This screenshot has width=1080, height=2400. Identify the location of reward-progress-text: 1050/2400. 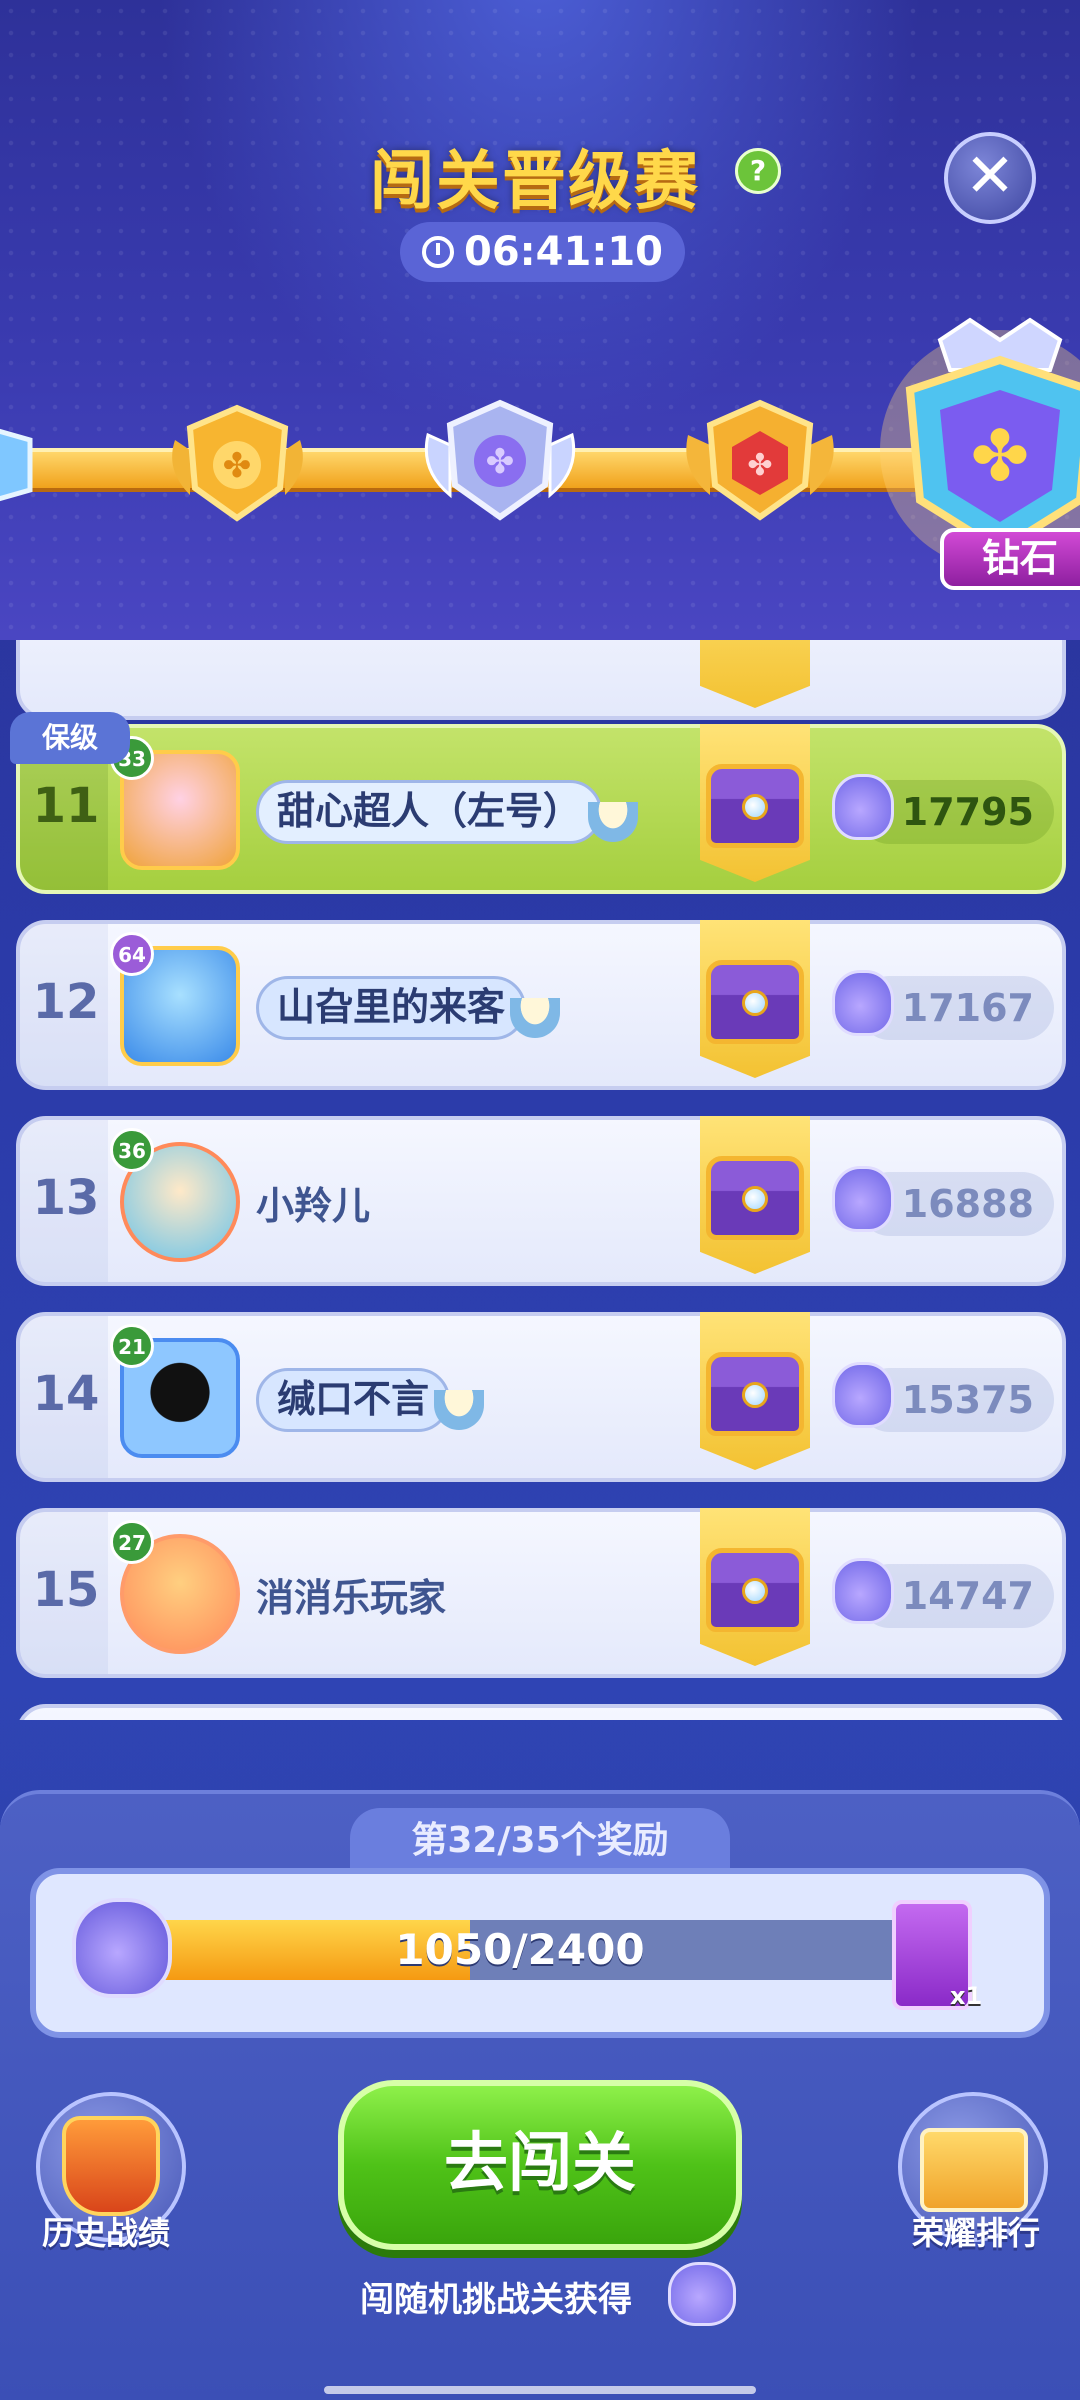
(520, 1949).